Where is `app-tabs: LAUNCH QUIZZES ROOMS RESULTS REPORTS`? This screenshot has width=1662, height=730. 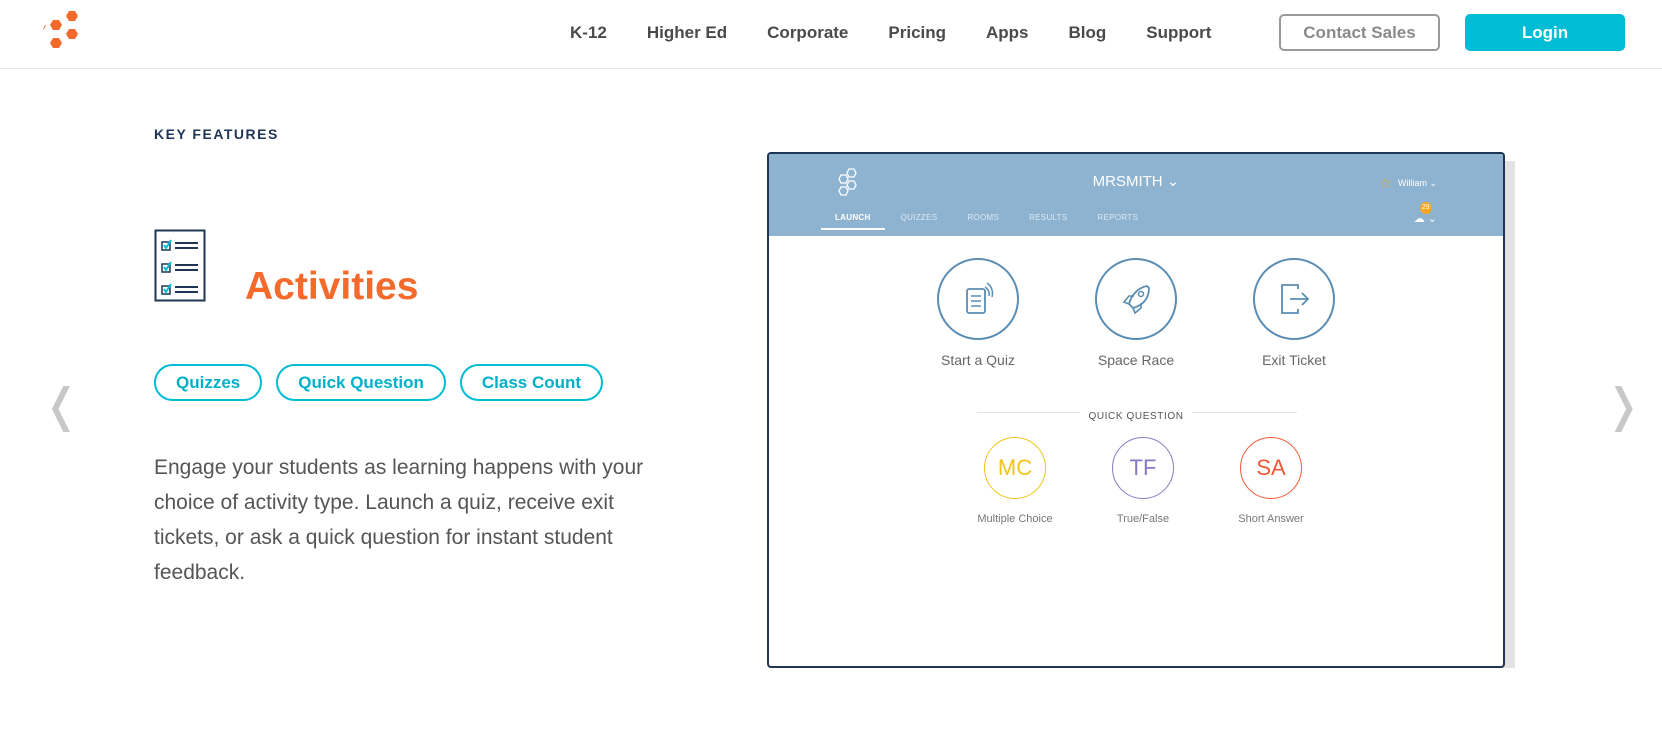 app-tabs: LAUNCH QUIZZES ROOMS RESULTS REPORTS is located at coordinates (994, 221).